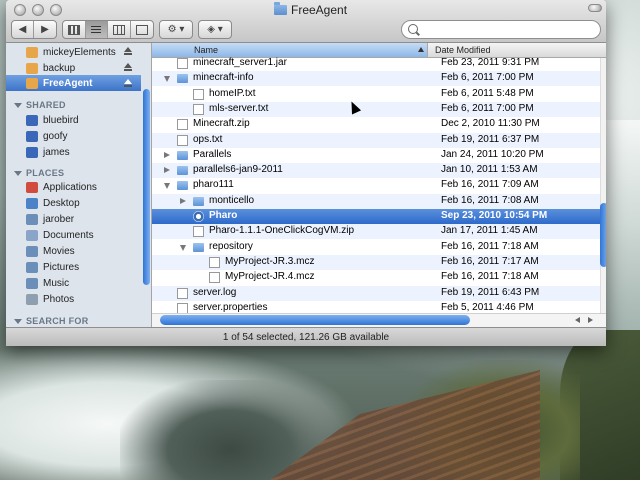 The width and height of the screenshot is (640, 480). Describe the element at coordinates (306, 21) in the screenshot. I see `title-bar: FreeAgent ◀ ▶ ⚙ ▾ ◈ ▾` at that location.